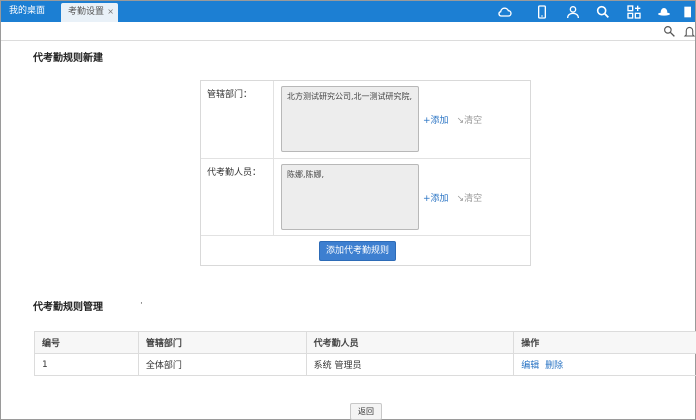  What do you see at coordinates (439, 121) in the screenshot?
I see `dept-add-label: 添加` at bounding box center [439, 121].